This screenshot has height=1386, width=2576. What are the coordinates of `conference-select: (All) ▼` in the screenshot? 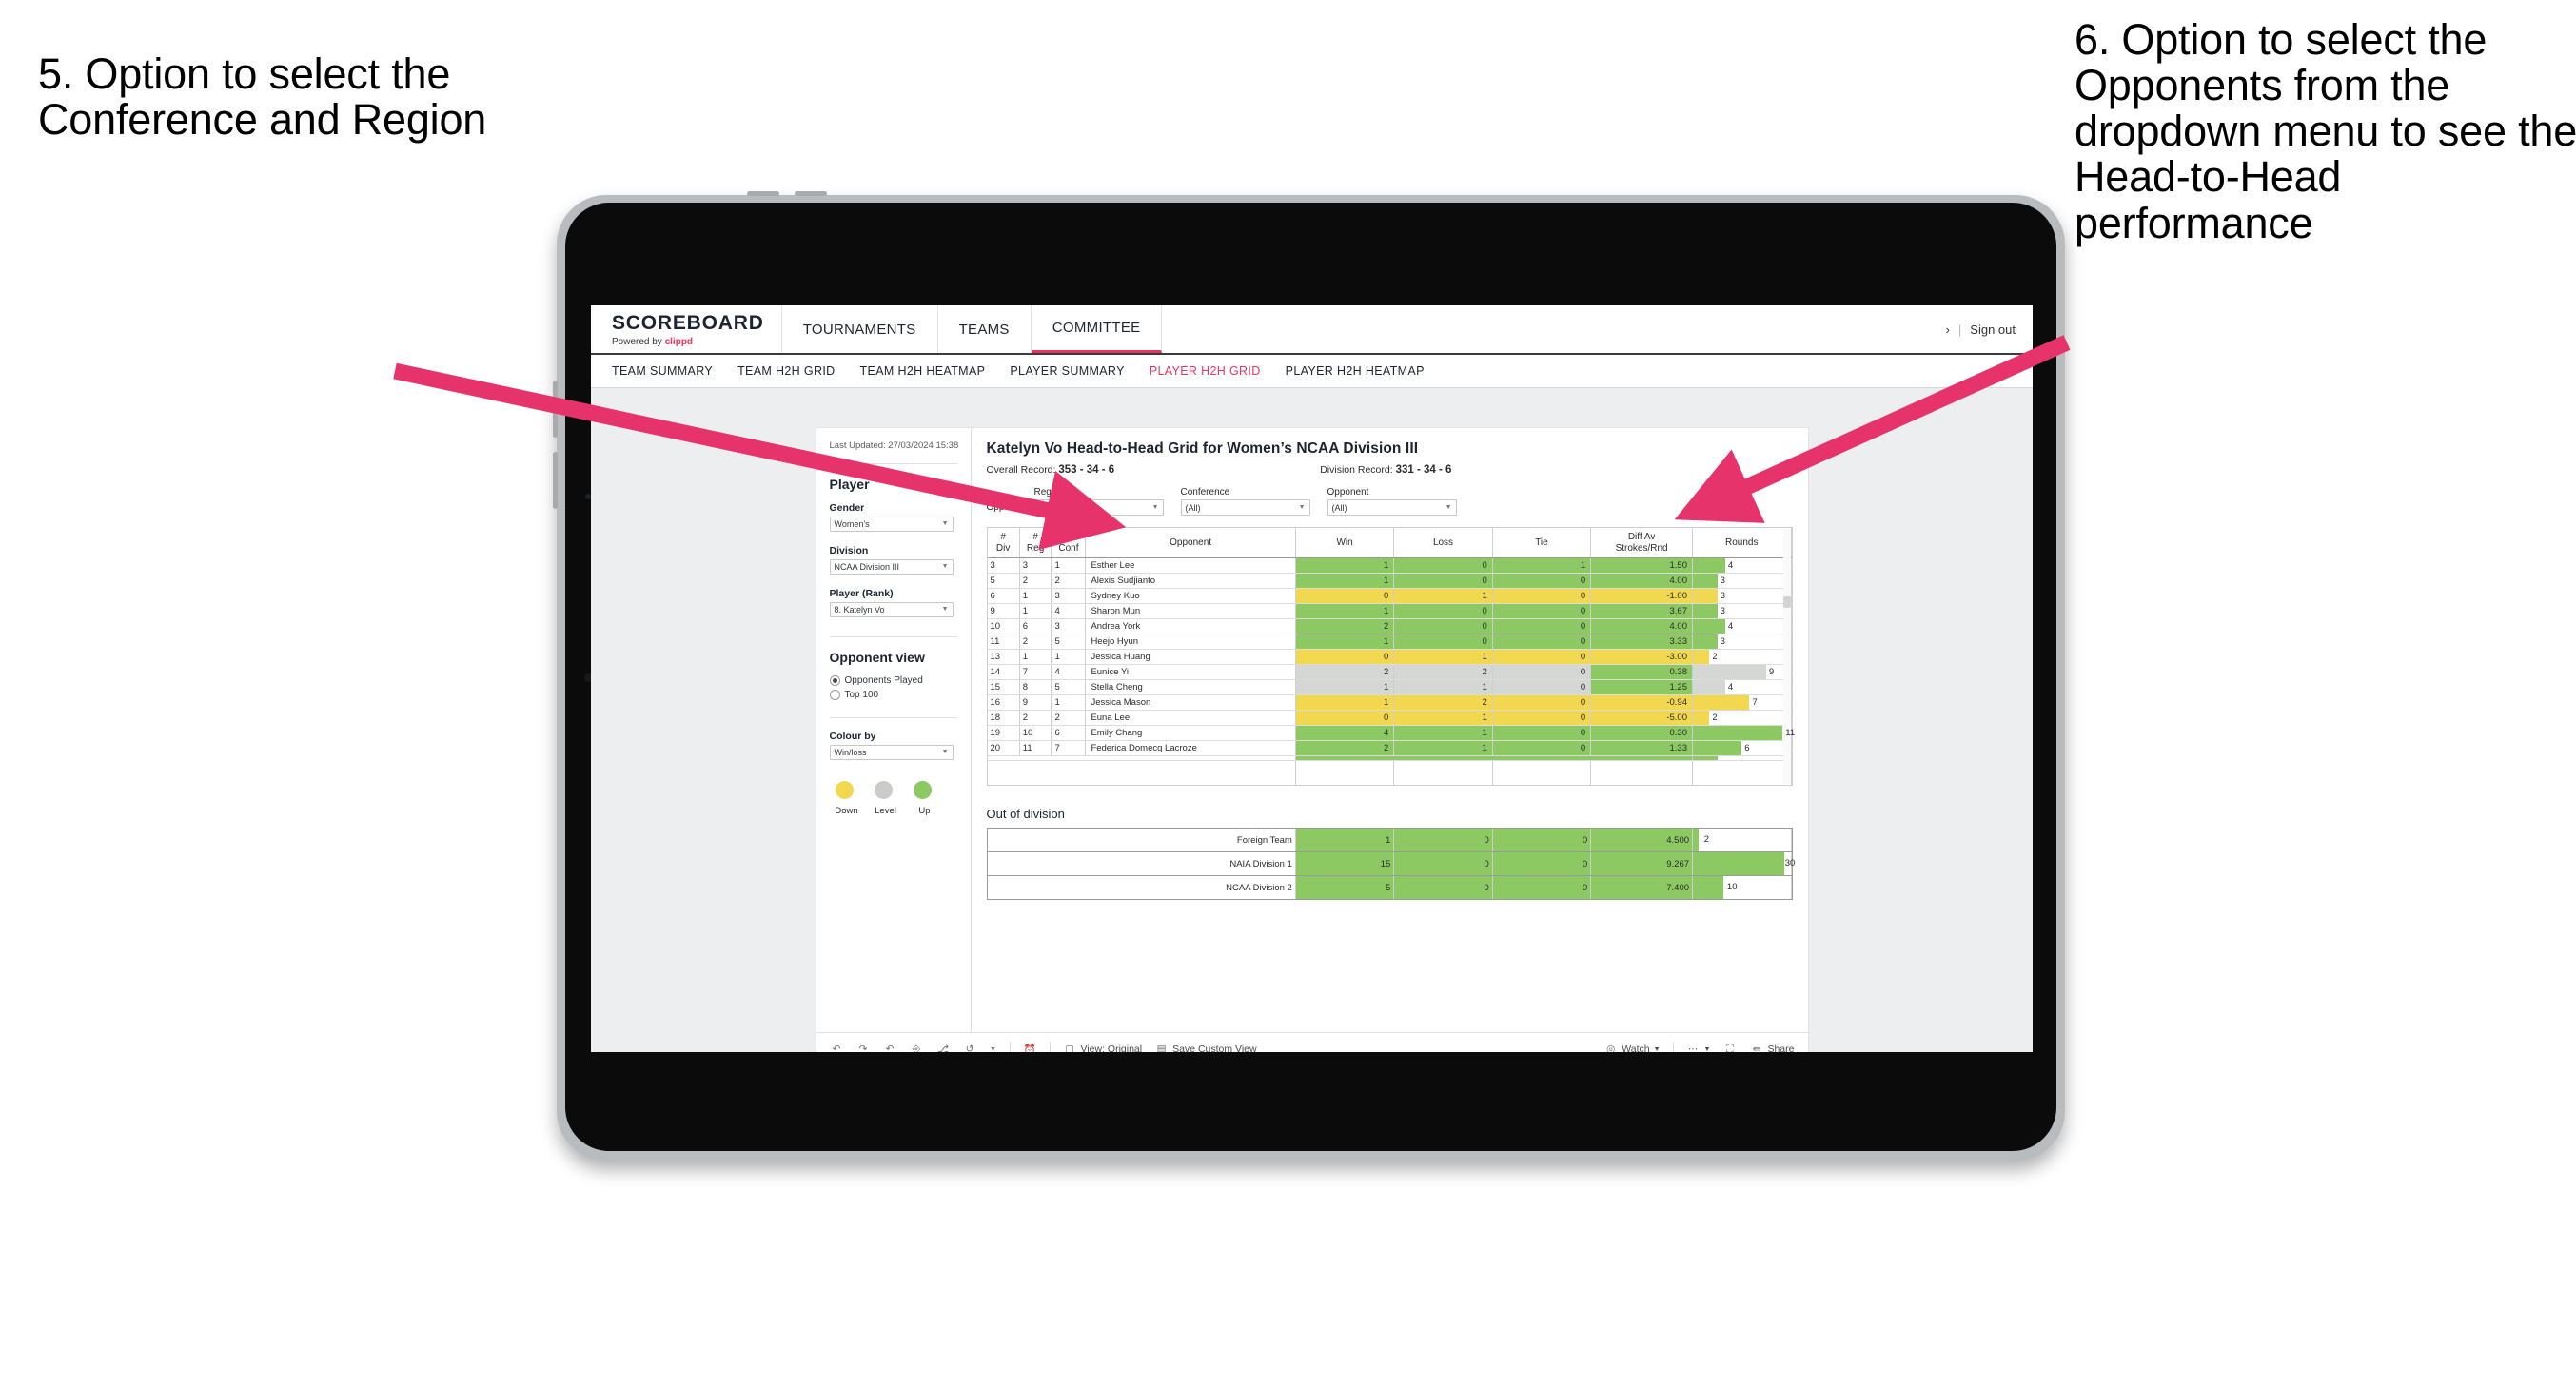 It's located at (1245, 508).